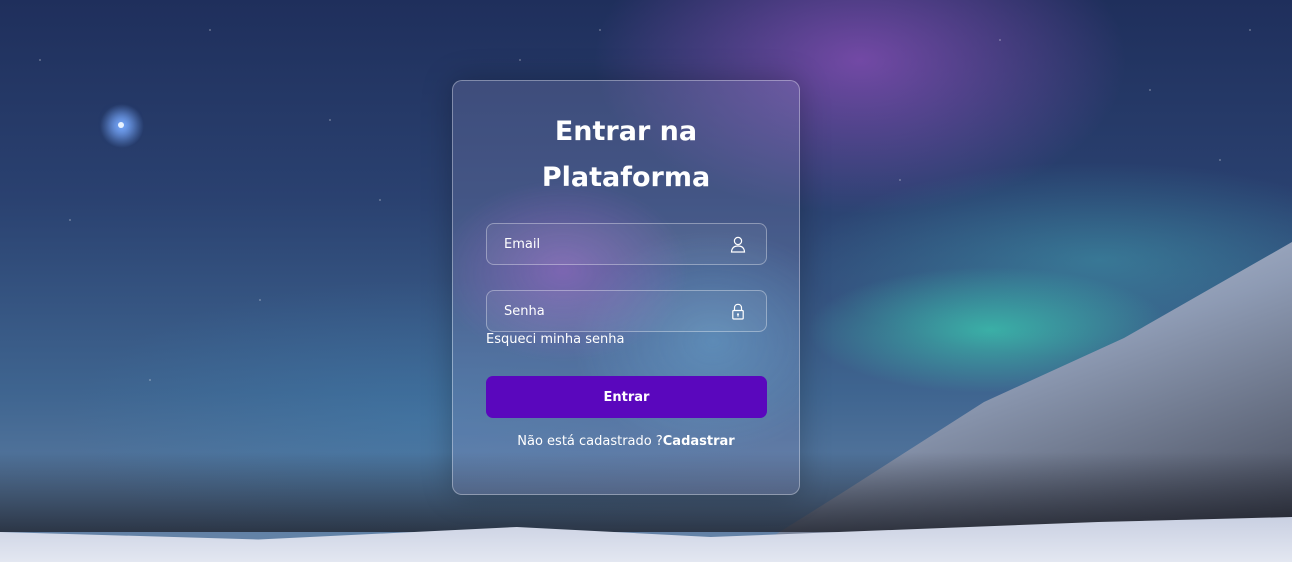  What do you see at coordinates (626, 155) in the screenshot?
I see `login-title: Entrar na Plataforma` at bounding box center [626, 155].